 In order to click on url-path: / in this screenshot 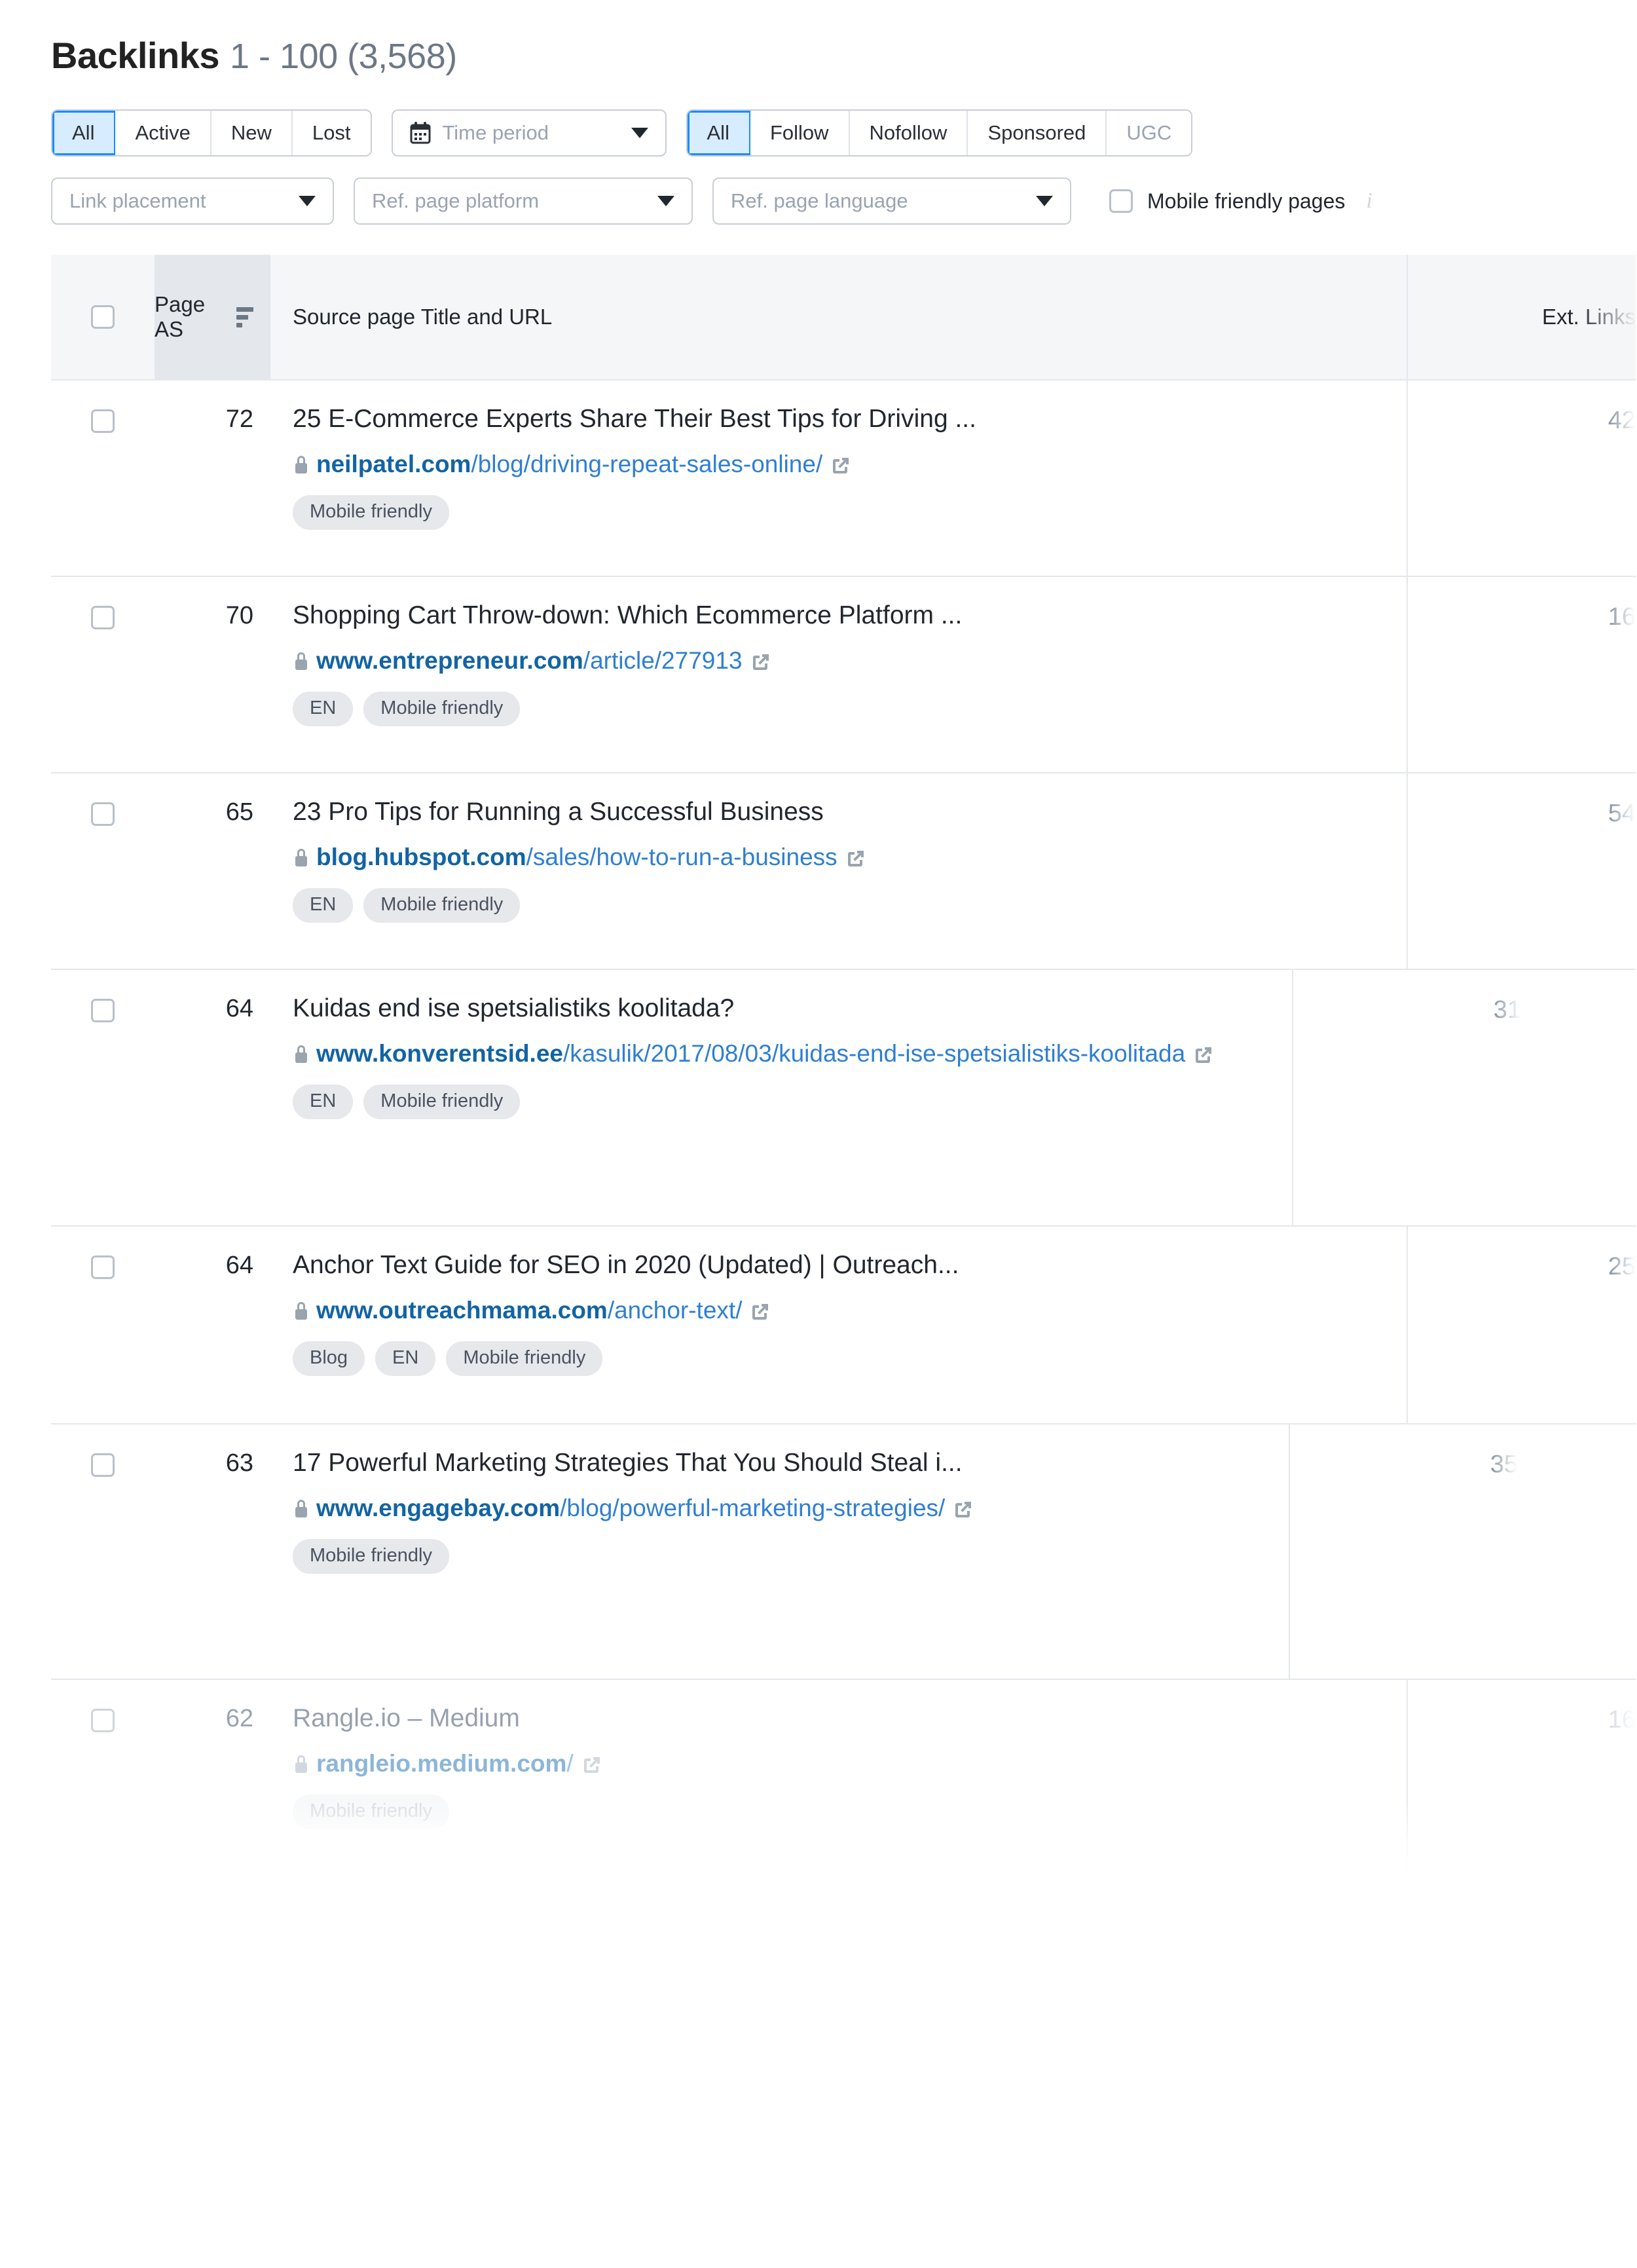, I will do `click(569, 1763)`.